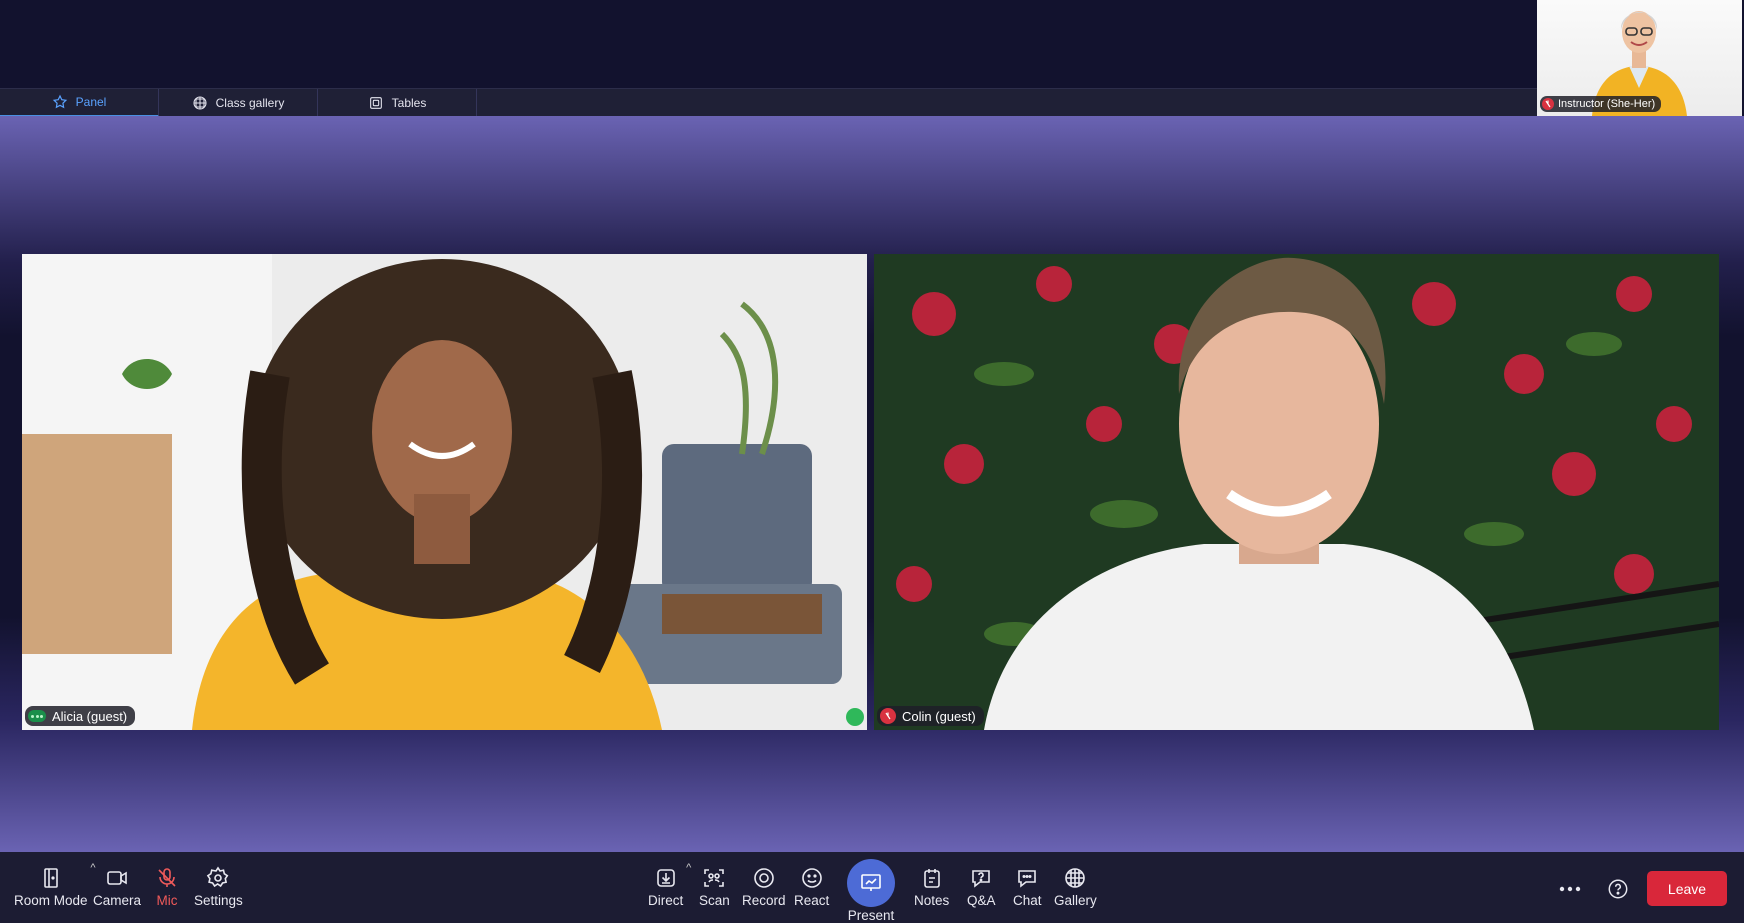 The height and width of the screenshot is (923, 1744). What do you see at coordinates (981, 879) in the screenshot?
I see `question-bubble-icon` at bounding box center [981, 879].